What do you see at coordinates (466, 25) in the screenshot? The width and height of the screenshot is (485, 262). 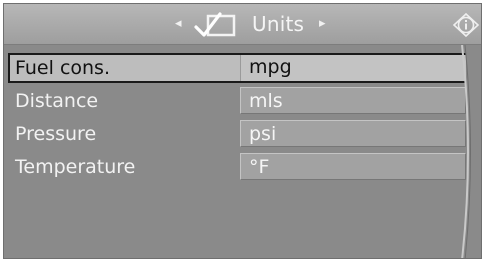 I see `info-icon` at bounding box center [466, 25].